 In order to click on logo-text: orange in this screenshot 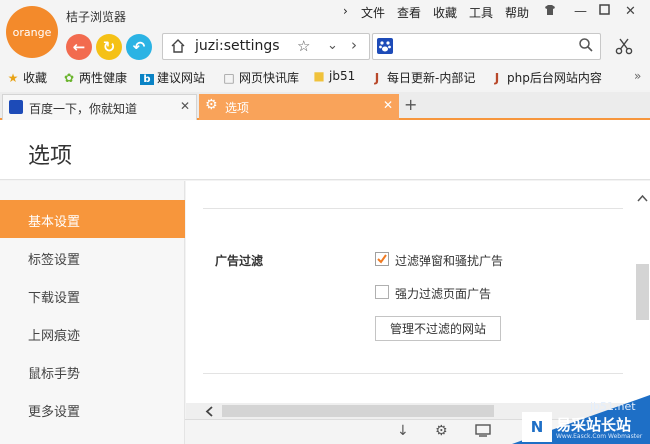, I will do `click(32, 32)`.